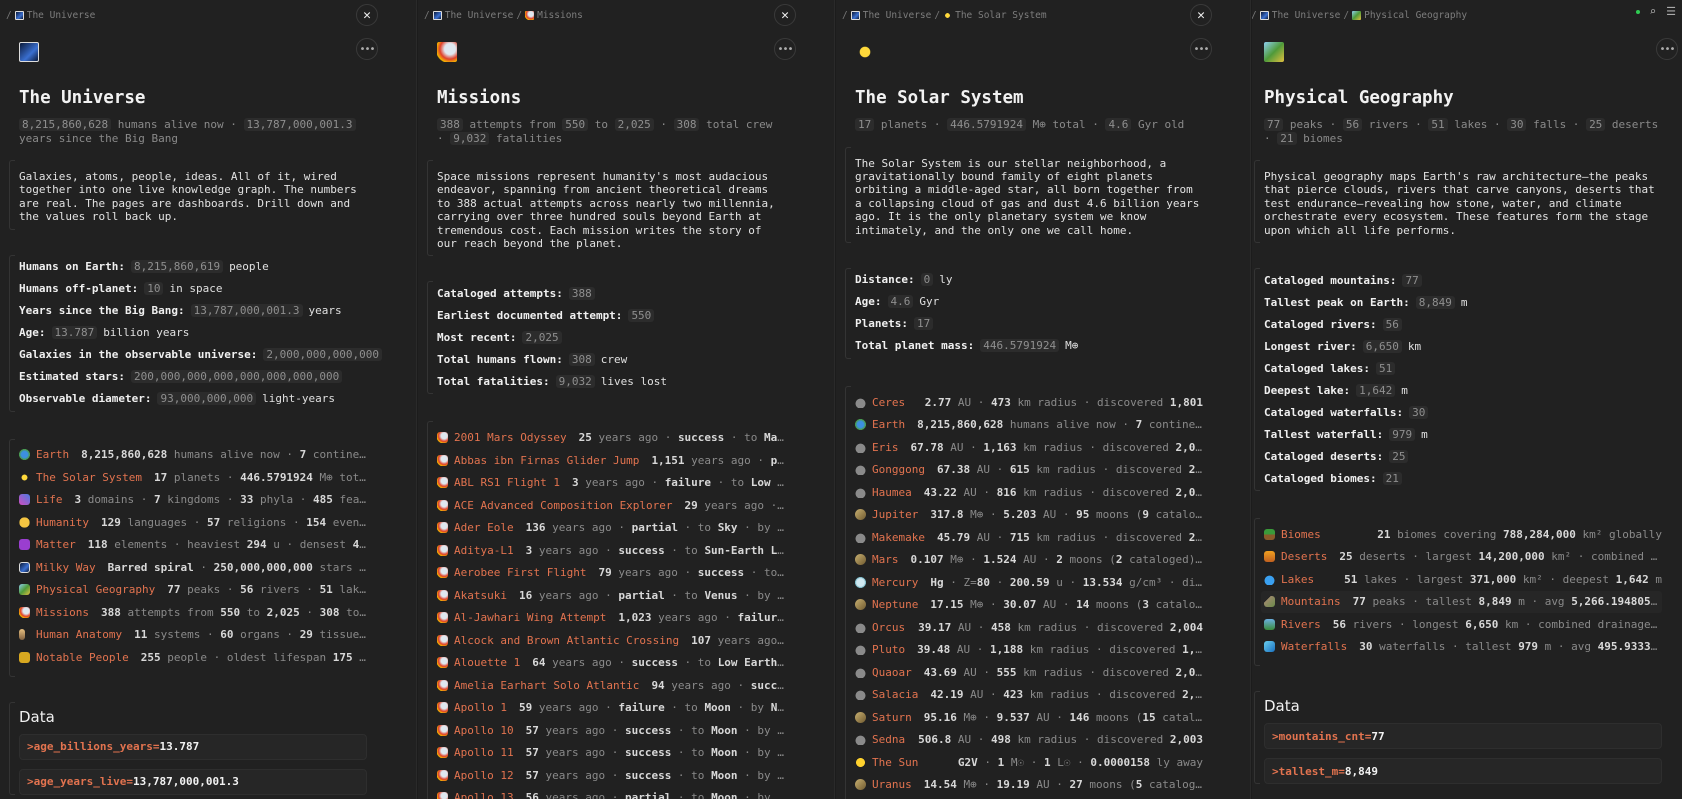 This screenshot has height=799, width=1682. I want to click on breadcrumb-link: Physical Geography, so click(1415, 15).